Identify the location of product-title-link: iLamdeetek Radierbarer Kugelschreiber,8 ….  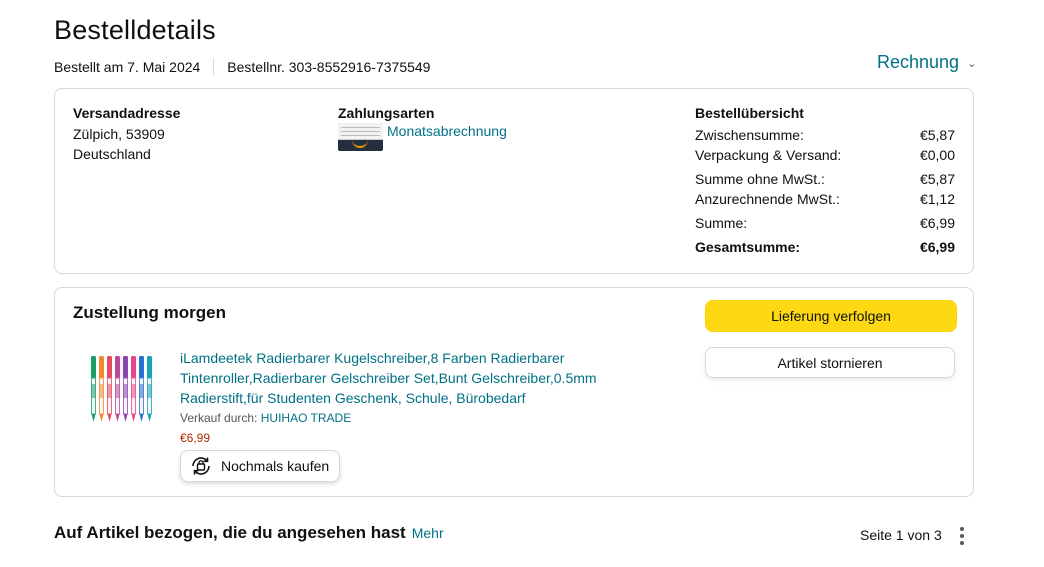
(405, 378).